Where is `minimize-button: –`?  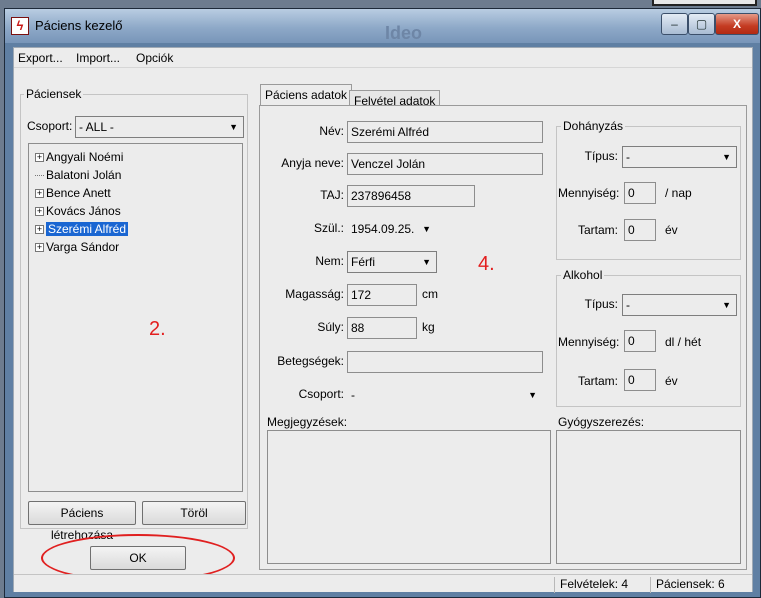
minimize-button: – is located at coordinates (674, 24).